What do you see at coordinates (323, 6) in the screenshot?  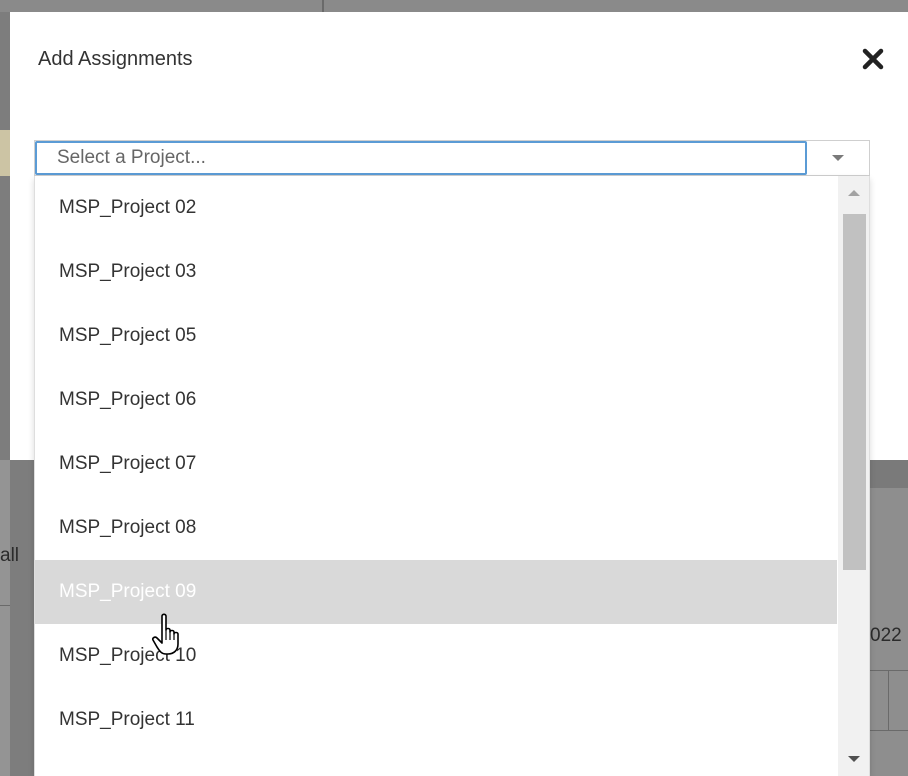 I see `background-divider` at bounding box center [323, 6].